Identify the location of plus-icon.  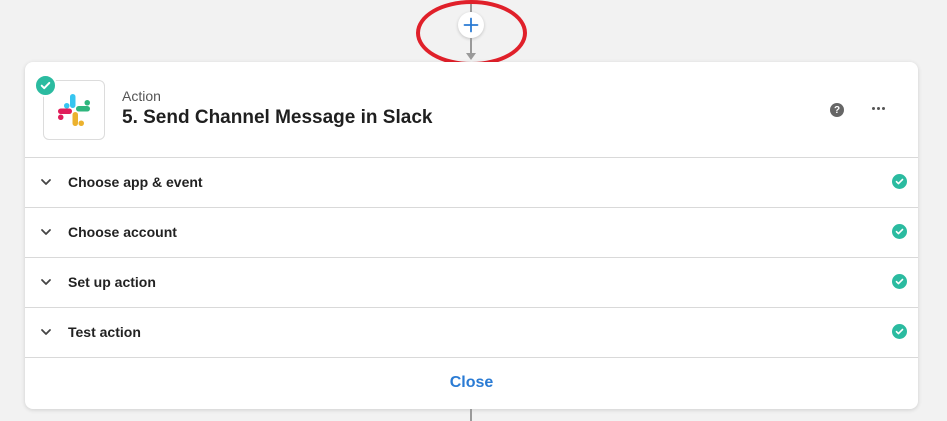
(471, 25).